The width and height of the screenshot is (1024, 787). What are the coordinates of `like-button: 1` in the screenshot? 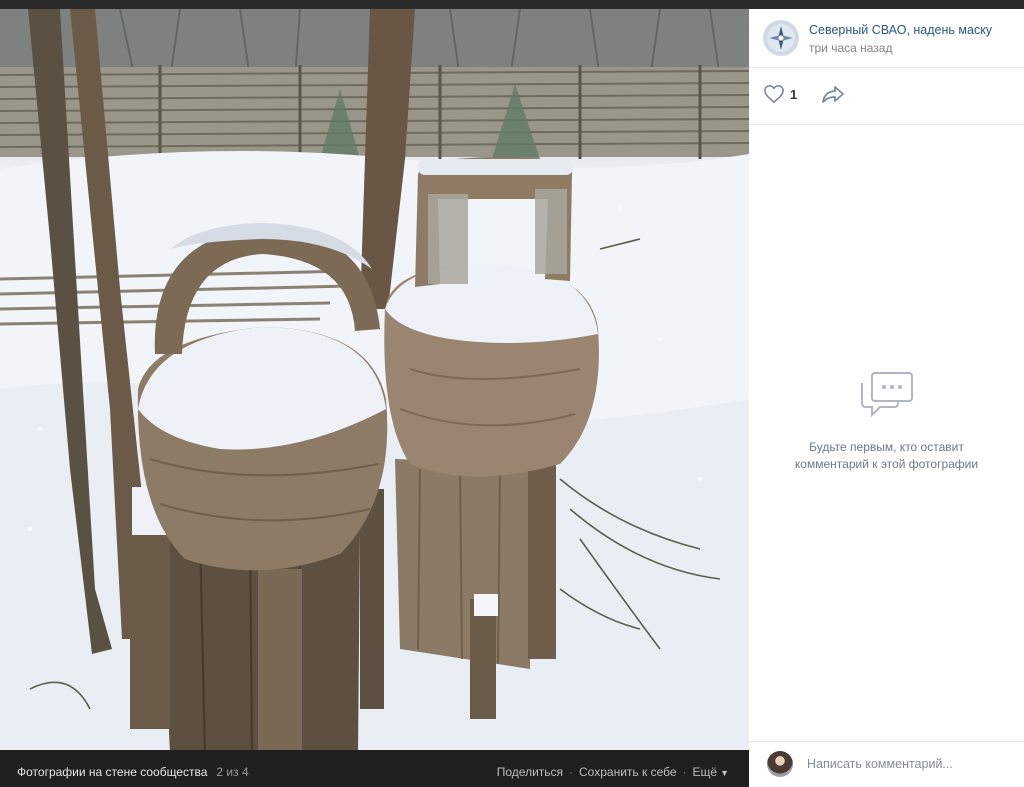 It's located at (780, 94).